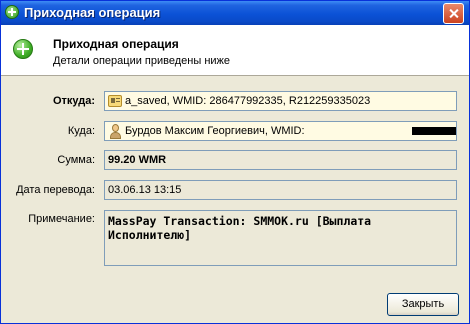 The height and width of the screenshot is (324, 470). What do you see at coordinates (434, 131) in the screenshot?
I see `redaction-bar` at bounding box center [434, 131].